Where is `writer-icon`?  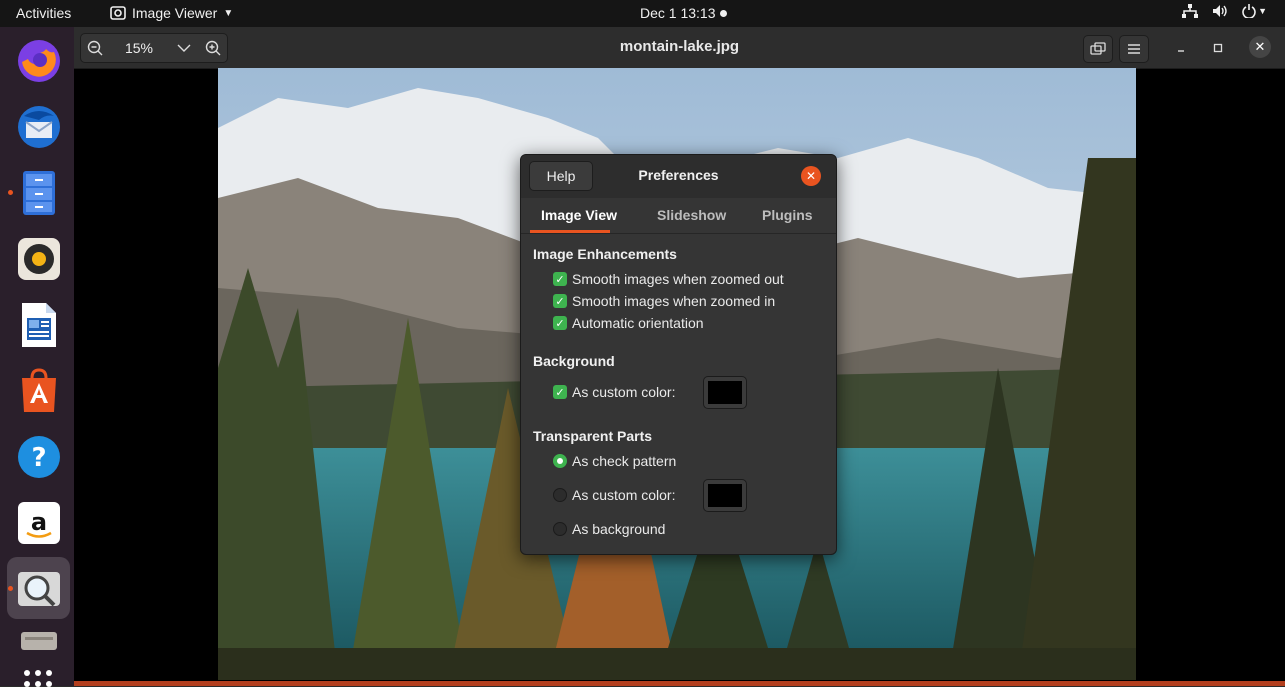
writer-icon is located at coordinates (39, 325).